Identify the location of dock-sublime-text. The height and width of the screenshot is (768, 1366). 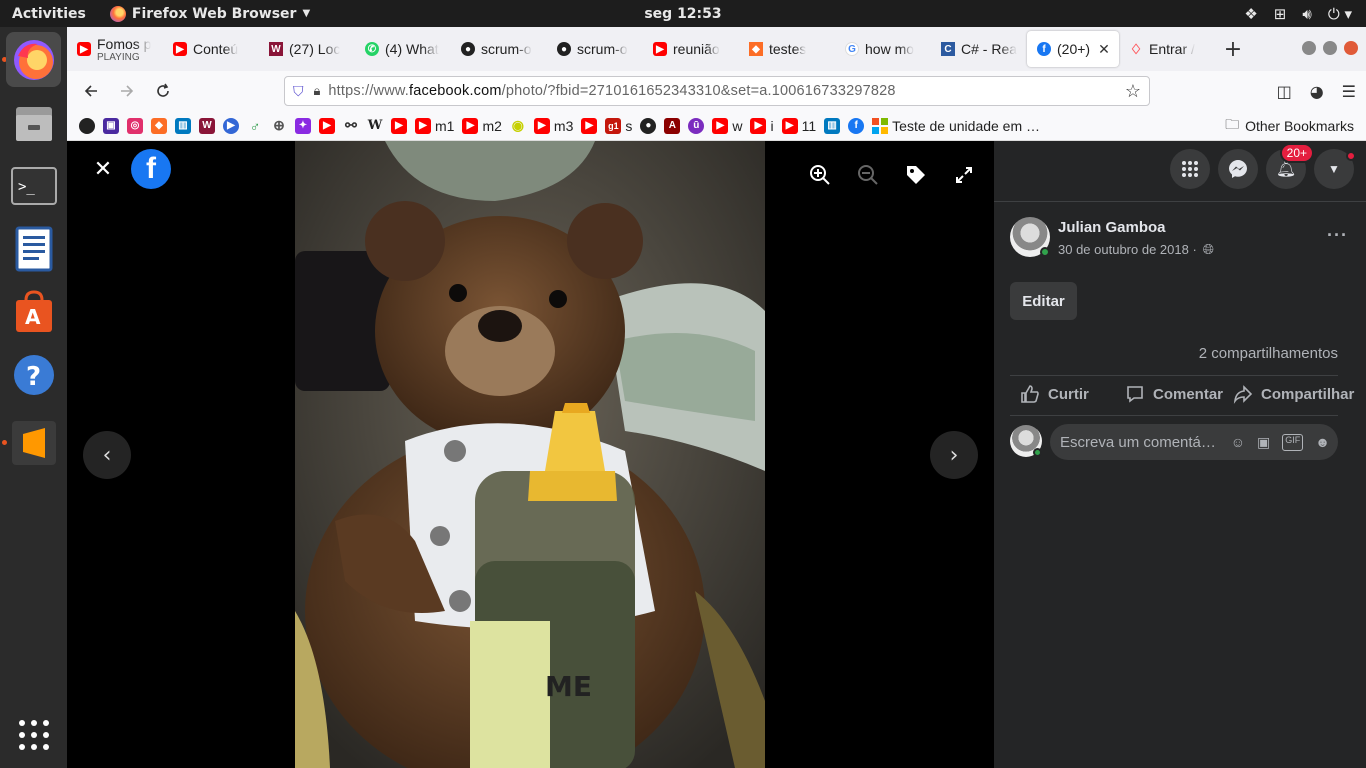
(33, 442).